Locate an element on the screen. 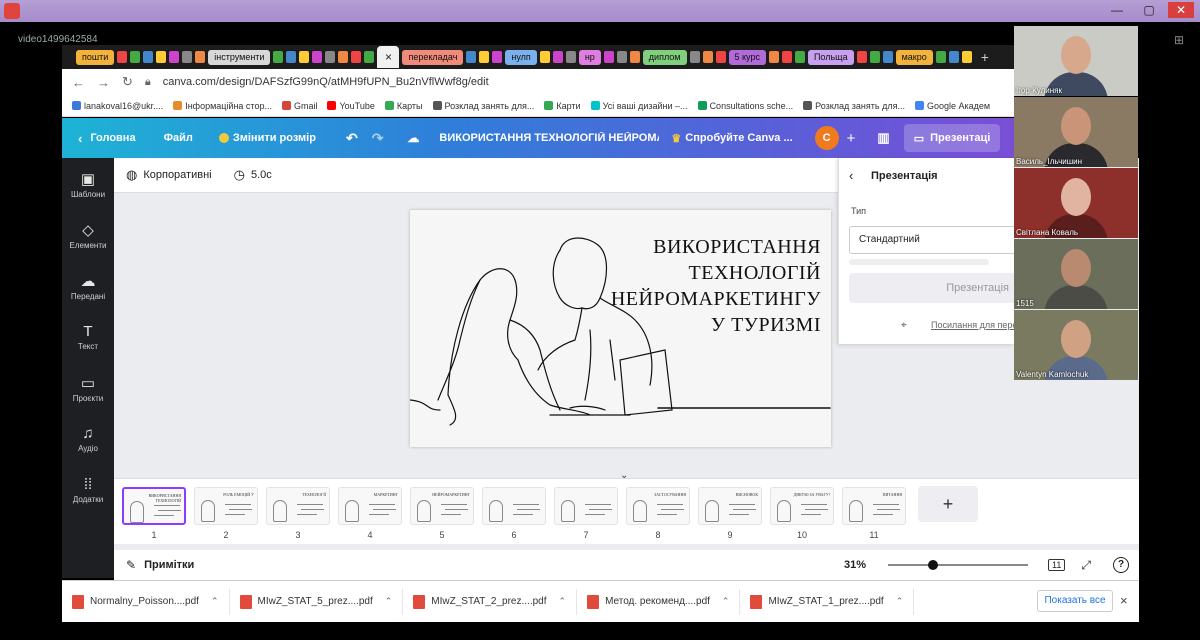  tab-group-chip: перекладач is located at coordinates (433, 57).